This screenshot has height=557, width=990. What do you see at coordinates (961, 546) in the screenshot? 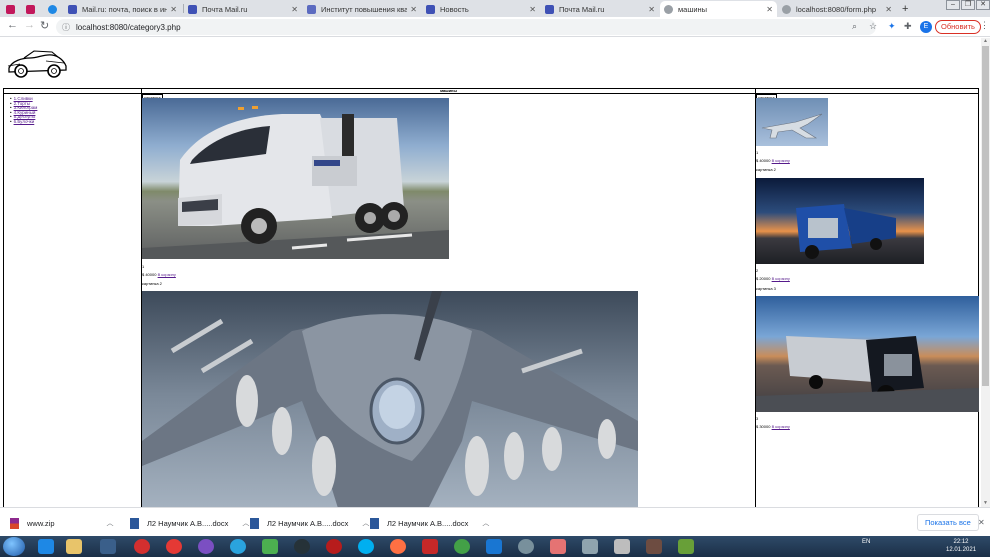
I see `system-clock: 22:12 12.01.2021` at bounding box center [961, 546].